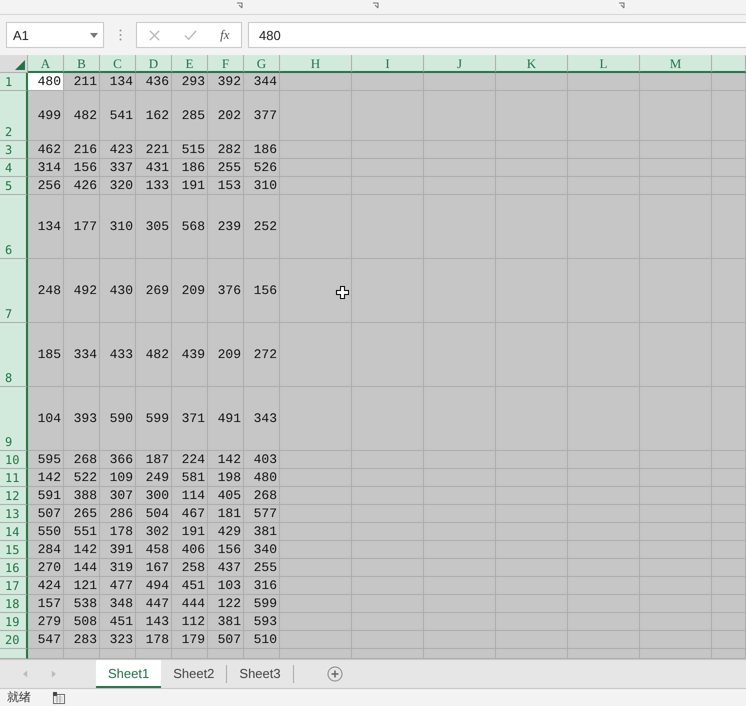  What do you see at coordinates (46, 82) in the screenshot?
I see `table-cell: 480` at bounding box center [46, 82].